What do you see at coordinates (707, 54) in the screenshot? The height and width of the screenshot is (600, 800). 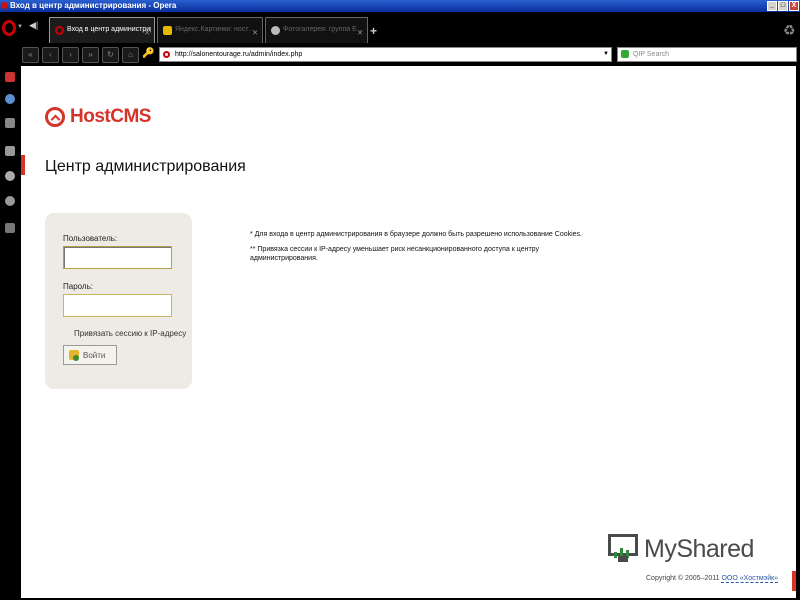 I see `search-box: QIP Search` at bounding box center [707, 54].